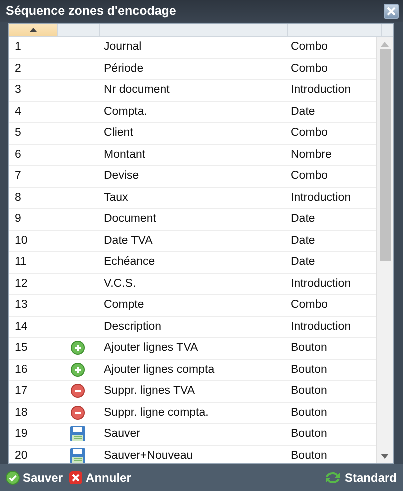  I want to click on table-cell-text: Ajouter lignes TVA, so click(151, 348).